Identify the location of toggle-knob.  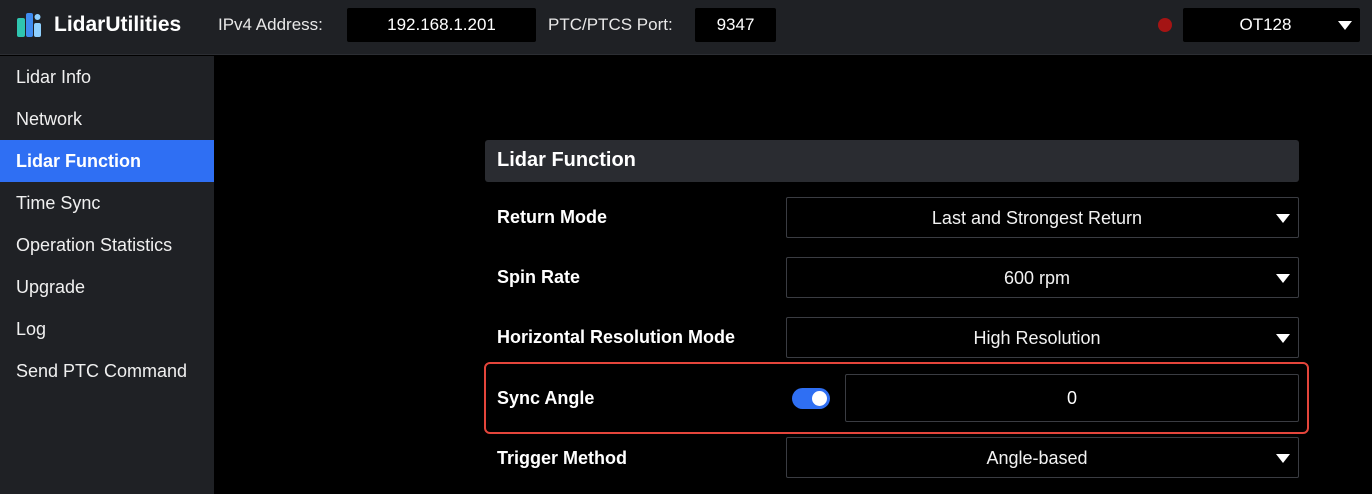
(819, 398).